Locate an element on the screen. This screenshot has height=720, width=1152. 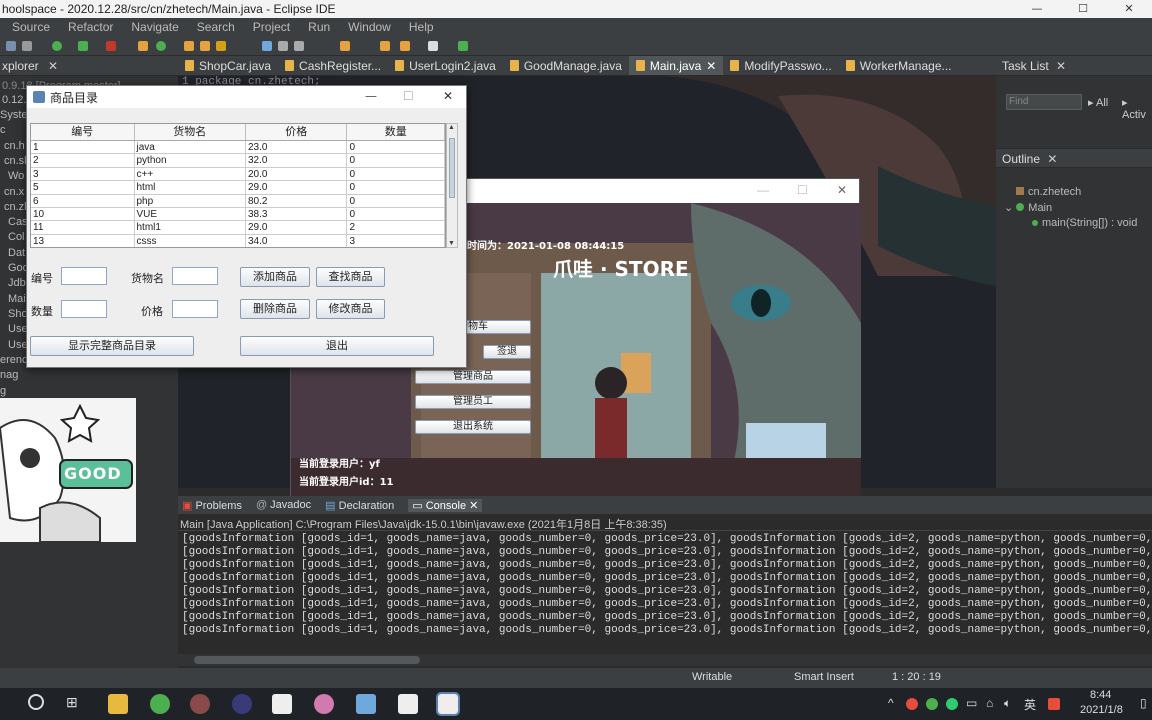
cell: python is located at coordinates (190, 160).